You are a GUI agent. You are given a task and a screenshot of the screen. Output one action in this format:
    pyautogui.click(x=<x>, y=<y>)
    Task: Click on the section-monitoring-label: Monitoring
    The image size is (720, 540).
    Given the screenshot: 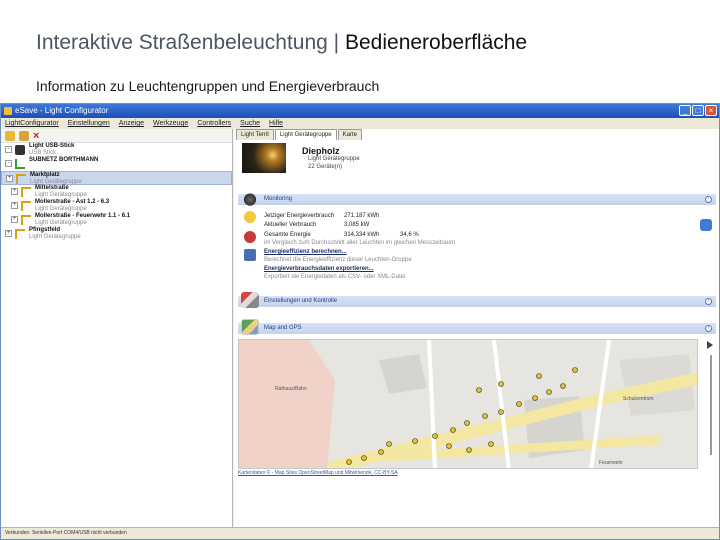 What is the action you would take?
    pyautogui.click(x=278, y=199)
    